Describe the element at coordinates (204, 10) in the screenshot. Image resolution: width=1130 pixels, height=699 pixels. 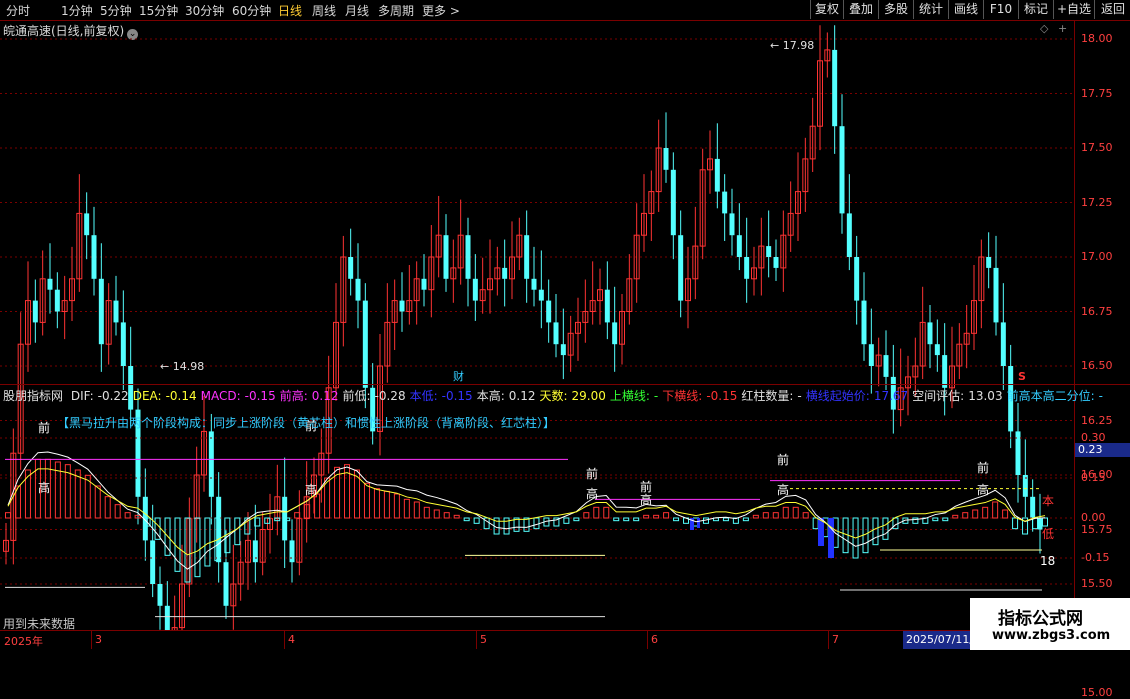
I see `period-tab: 30分钟` at that location.